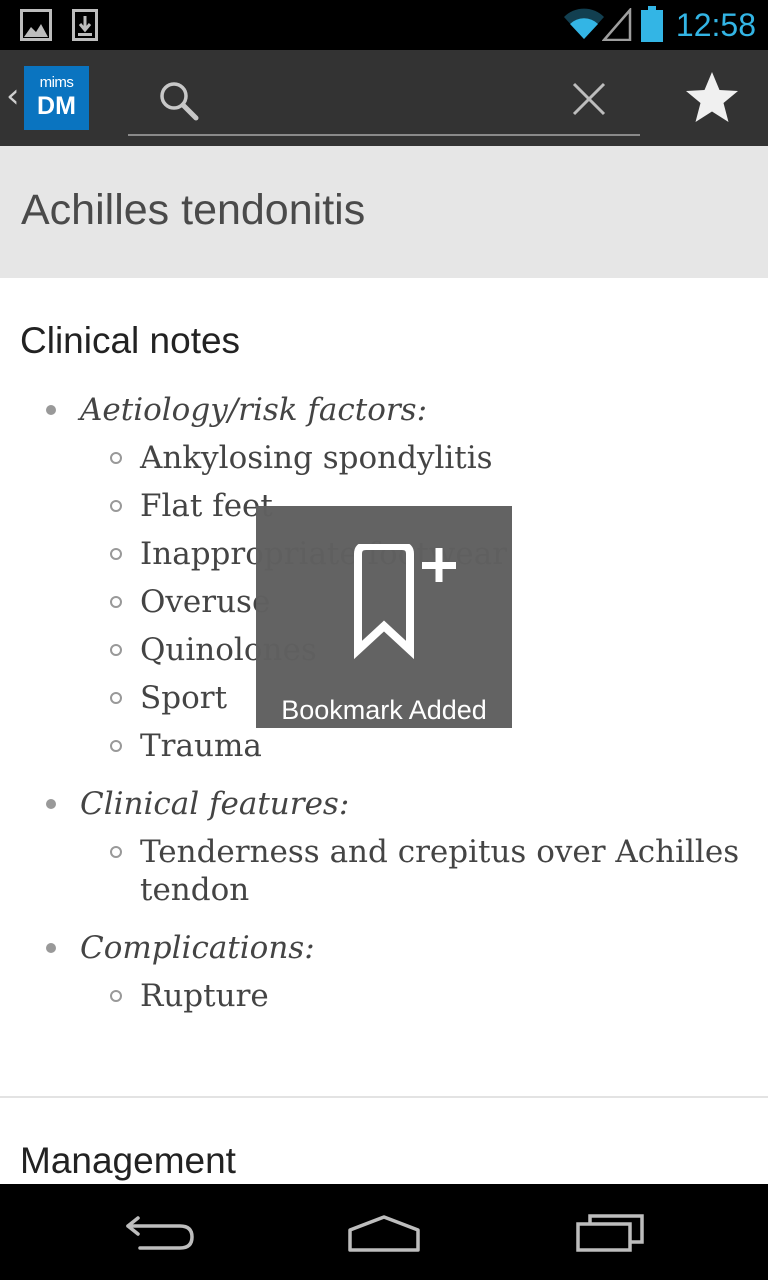 This screenshot has width=768, height=1280. Describe the element at coordinates (13, 96) in the screenshot. I see `up-caret-icon: ‹` at that location.